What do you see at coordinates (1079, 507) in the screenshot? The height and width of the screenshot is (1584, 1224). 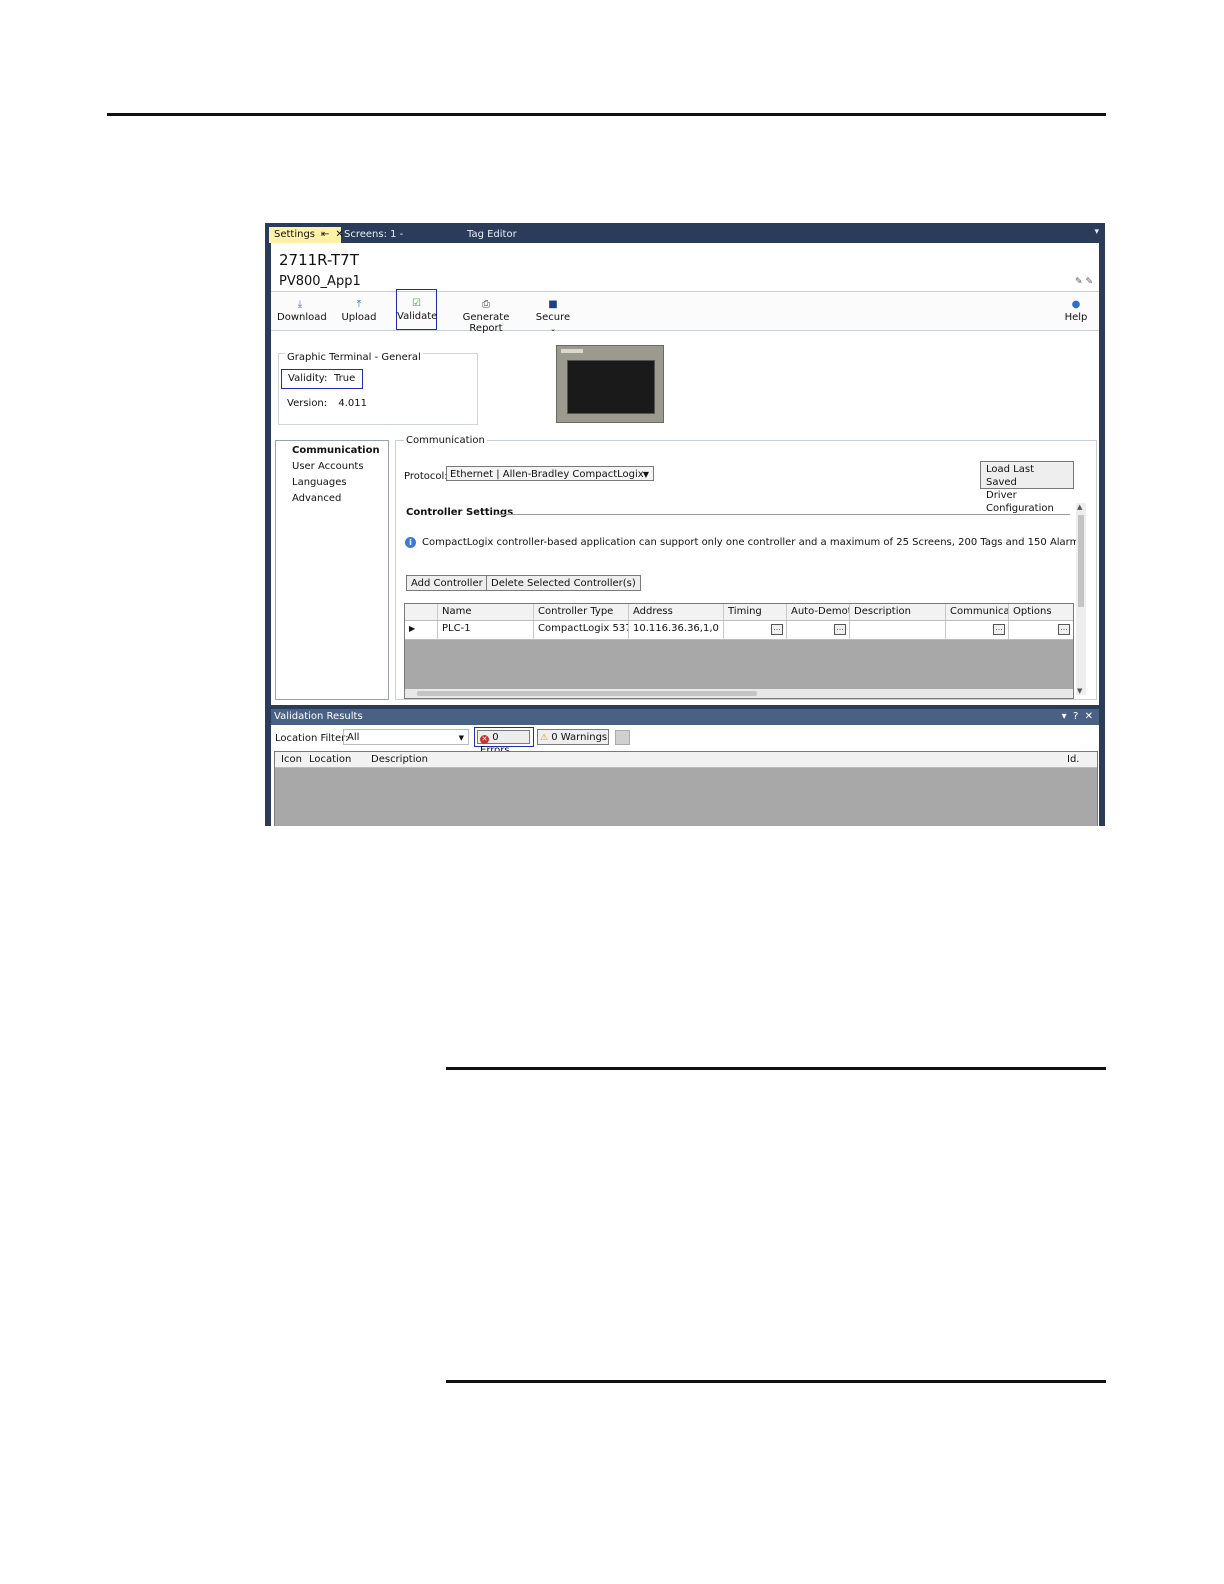 I see `scroll-up-icon: ▲` at bounding box center [1079, 507].